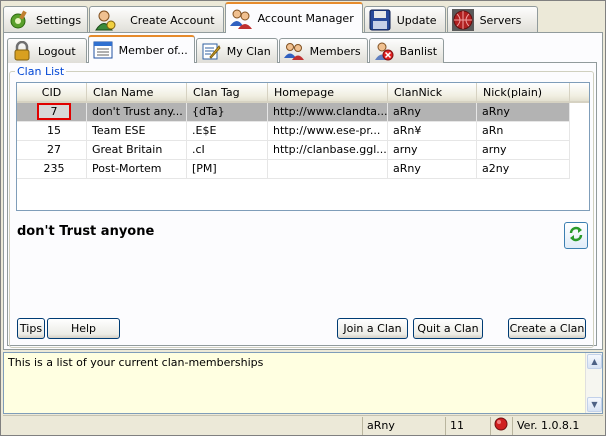 This screenshot has width=606, height=436. I want to click on tab-my-clan: My Clan, so click(236, 50).